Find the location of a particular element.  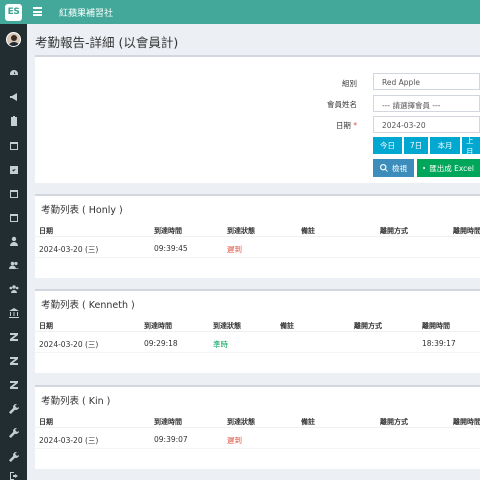

logo-mark: ES is located at coordinates (13, 12).